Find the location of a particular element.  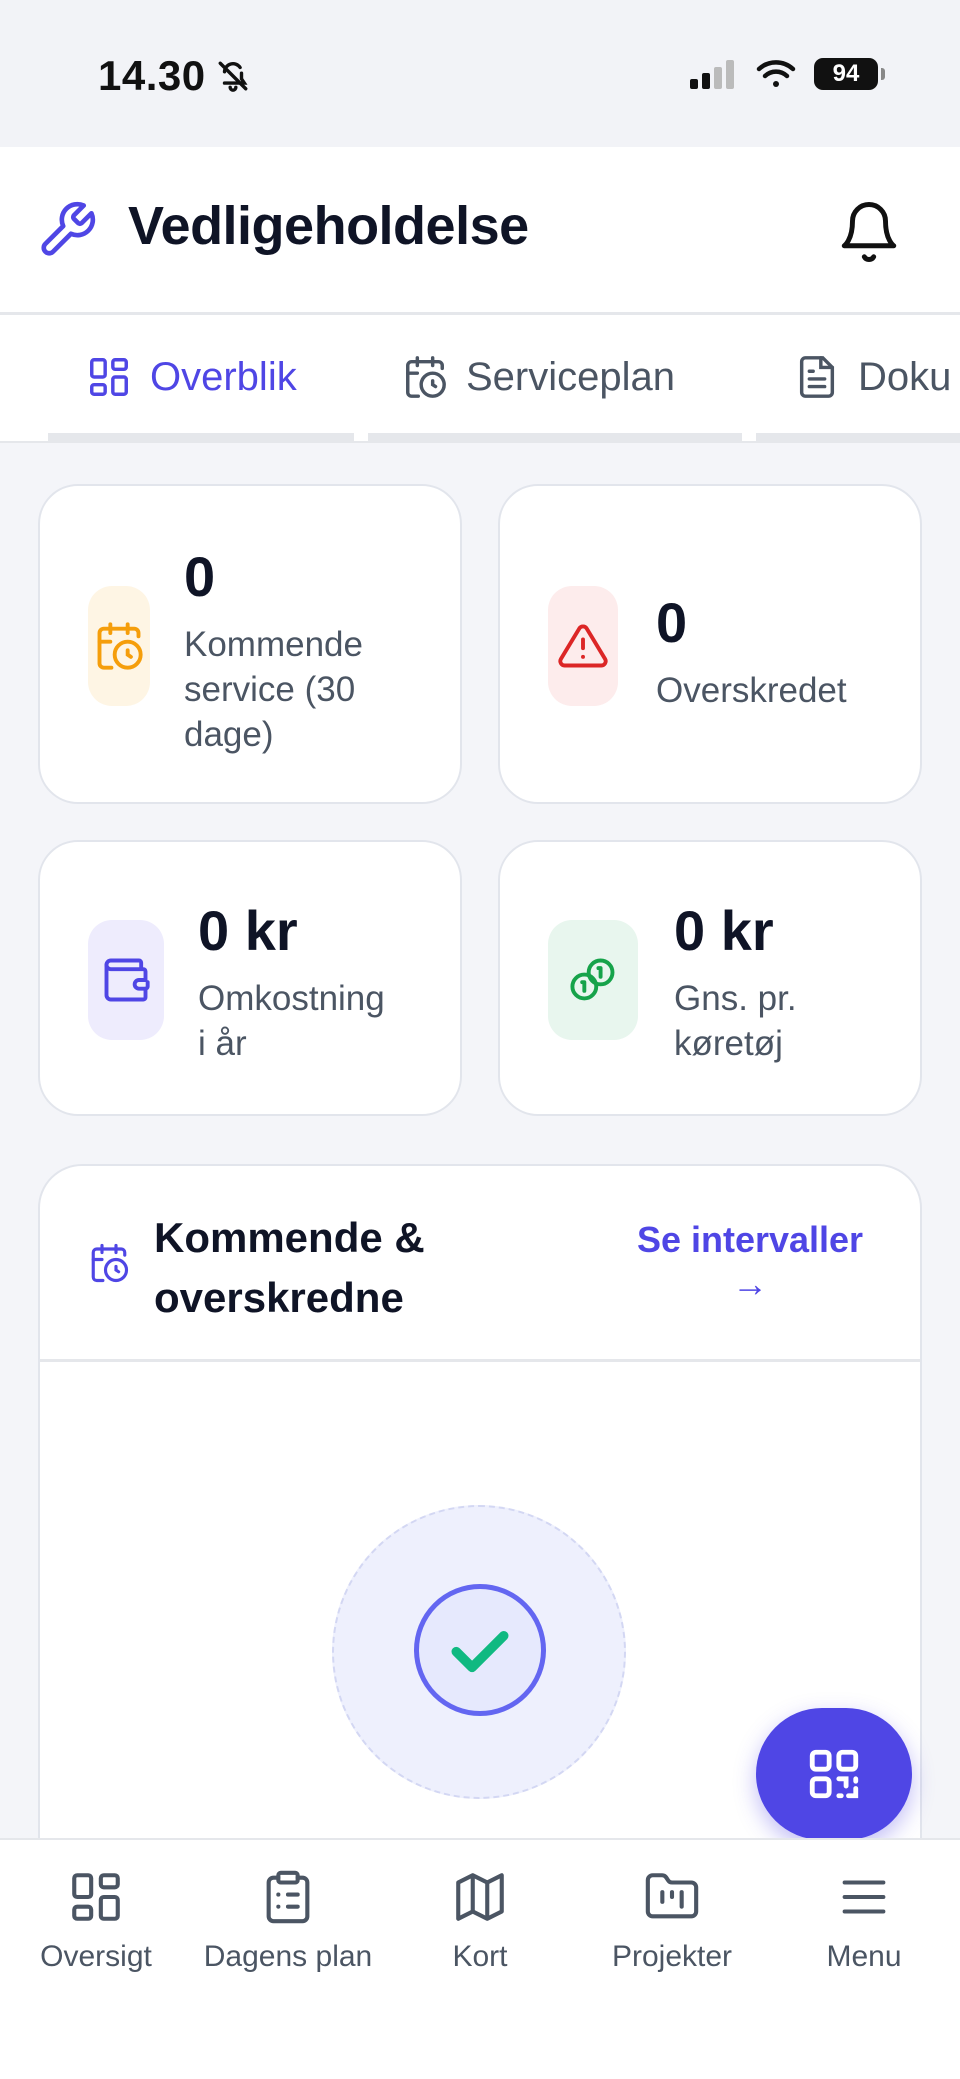

section-title-line: Kommende & is located at coordinates (289, 1237).